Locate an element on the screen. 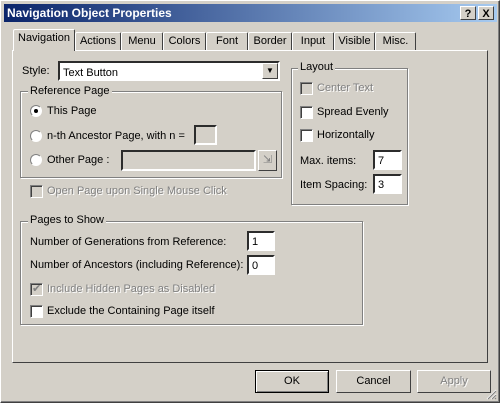 The height and width of the screenshot is (403, 500). this-page-label: This Page is located at coordinates (72, 111).